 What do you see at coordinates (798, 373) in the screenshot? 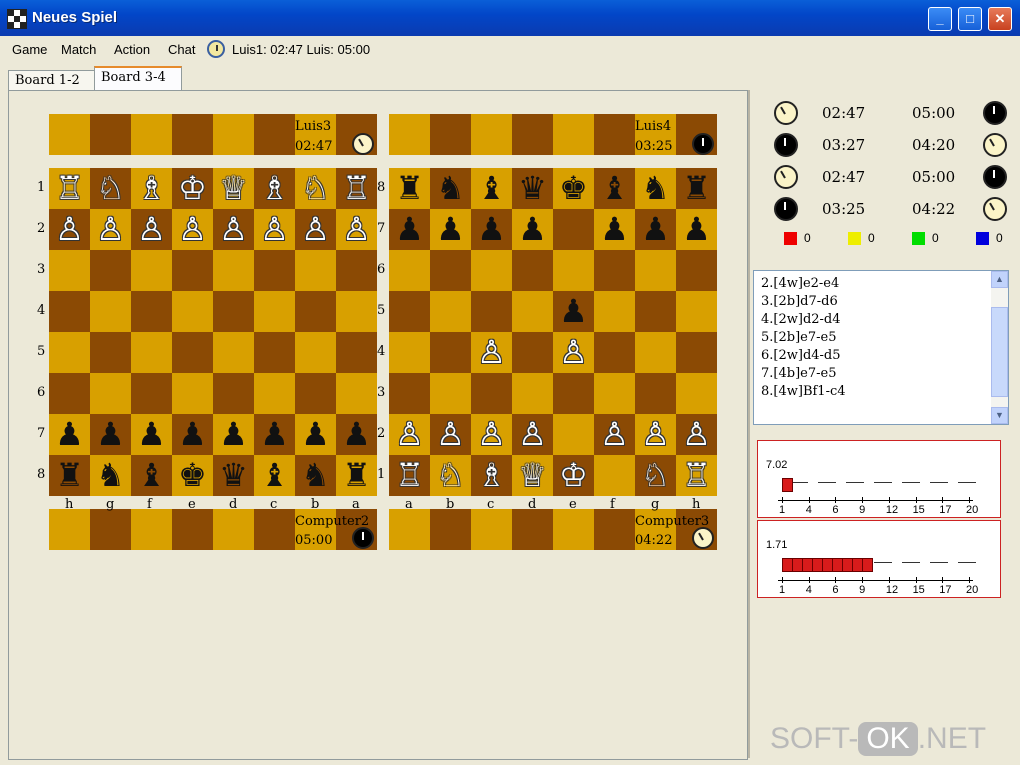
I see `move-entry: 7.[4b]e7-e5` at bounding box center [798, 373].